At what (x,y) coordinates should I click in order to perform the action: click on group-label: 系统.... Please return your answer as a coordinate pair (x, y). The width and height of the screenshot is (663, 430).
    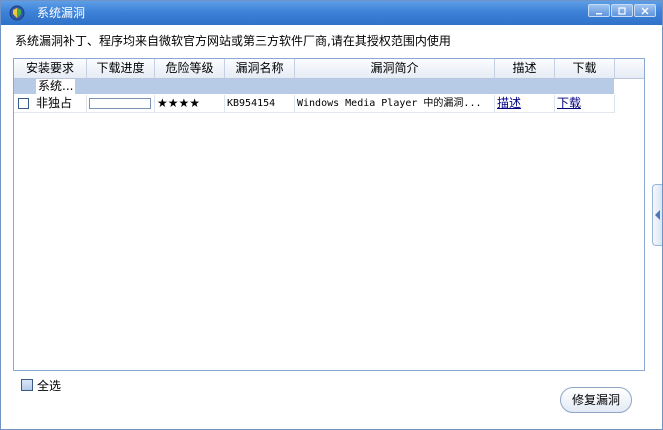
    Looking at the image, I should click on (56, 86).